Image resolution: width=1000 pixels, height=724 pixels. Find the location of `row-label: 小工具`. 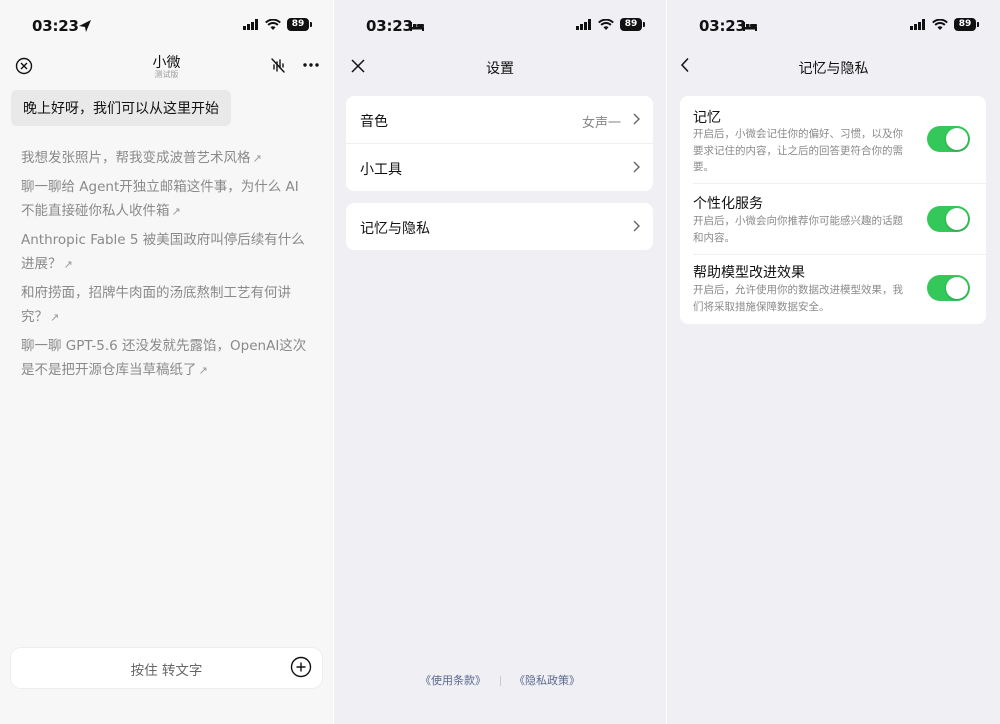

row-label: 小工具 is located at coordinates (381, 170).